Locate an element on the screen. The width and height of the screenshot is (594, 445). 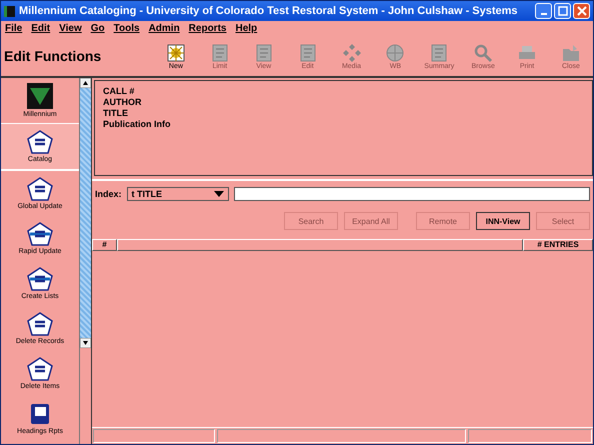
index-dropdown: t TITLE is located at coordinates (177, 194).